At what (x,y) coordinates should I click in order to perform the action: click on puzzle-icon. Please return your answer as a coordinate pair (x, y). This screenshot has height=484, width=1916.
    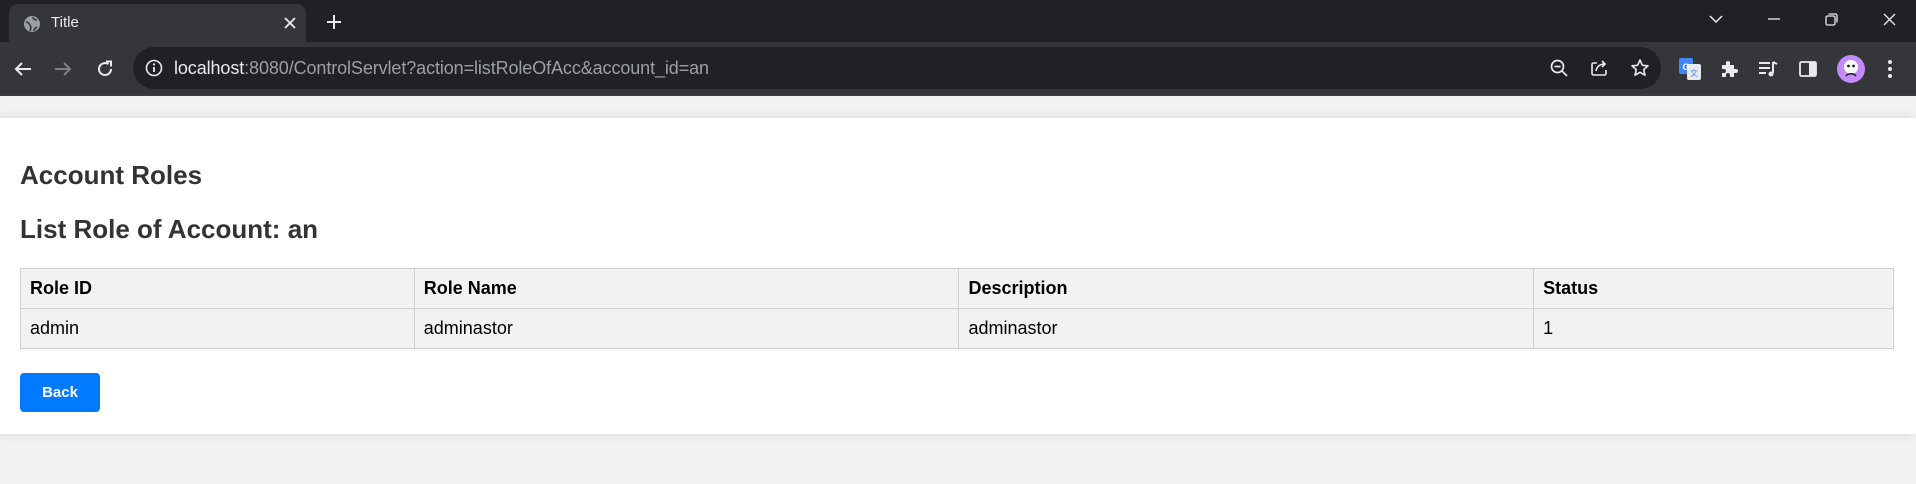
    Looking at the image, I should click on (1729, 69).